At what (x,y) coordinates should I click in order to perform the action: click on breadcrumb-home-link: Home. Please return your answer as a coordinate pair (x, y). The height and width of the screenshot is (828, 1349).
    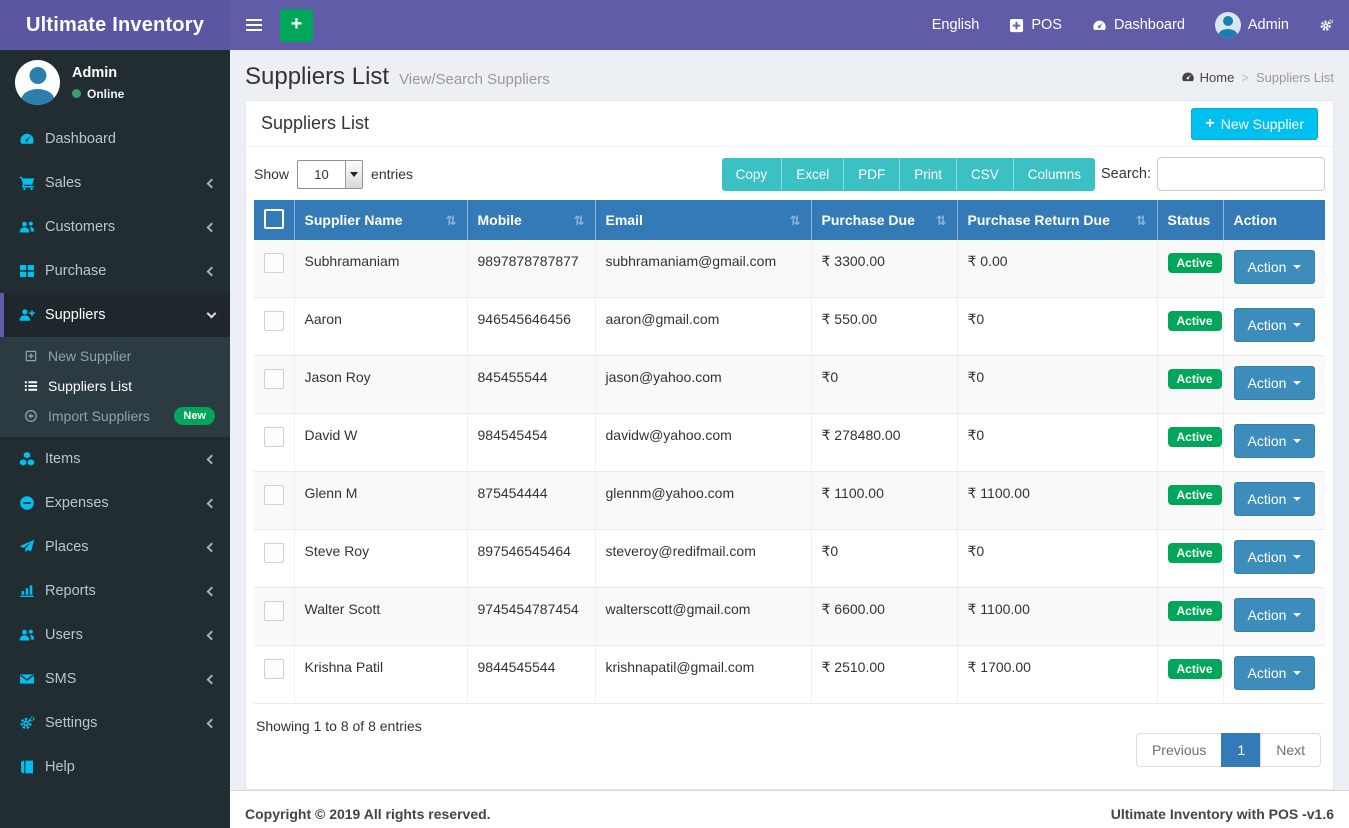
    Looking at the image, I should click on (1217, 77).